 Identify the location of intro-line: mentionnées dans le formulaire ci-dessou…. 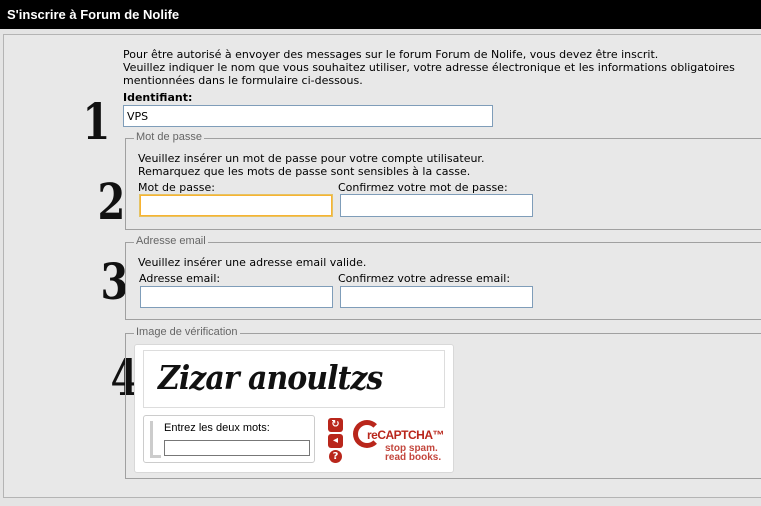
(243, 80).